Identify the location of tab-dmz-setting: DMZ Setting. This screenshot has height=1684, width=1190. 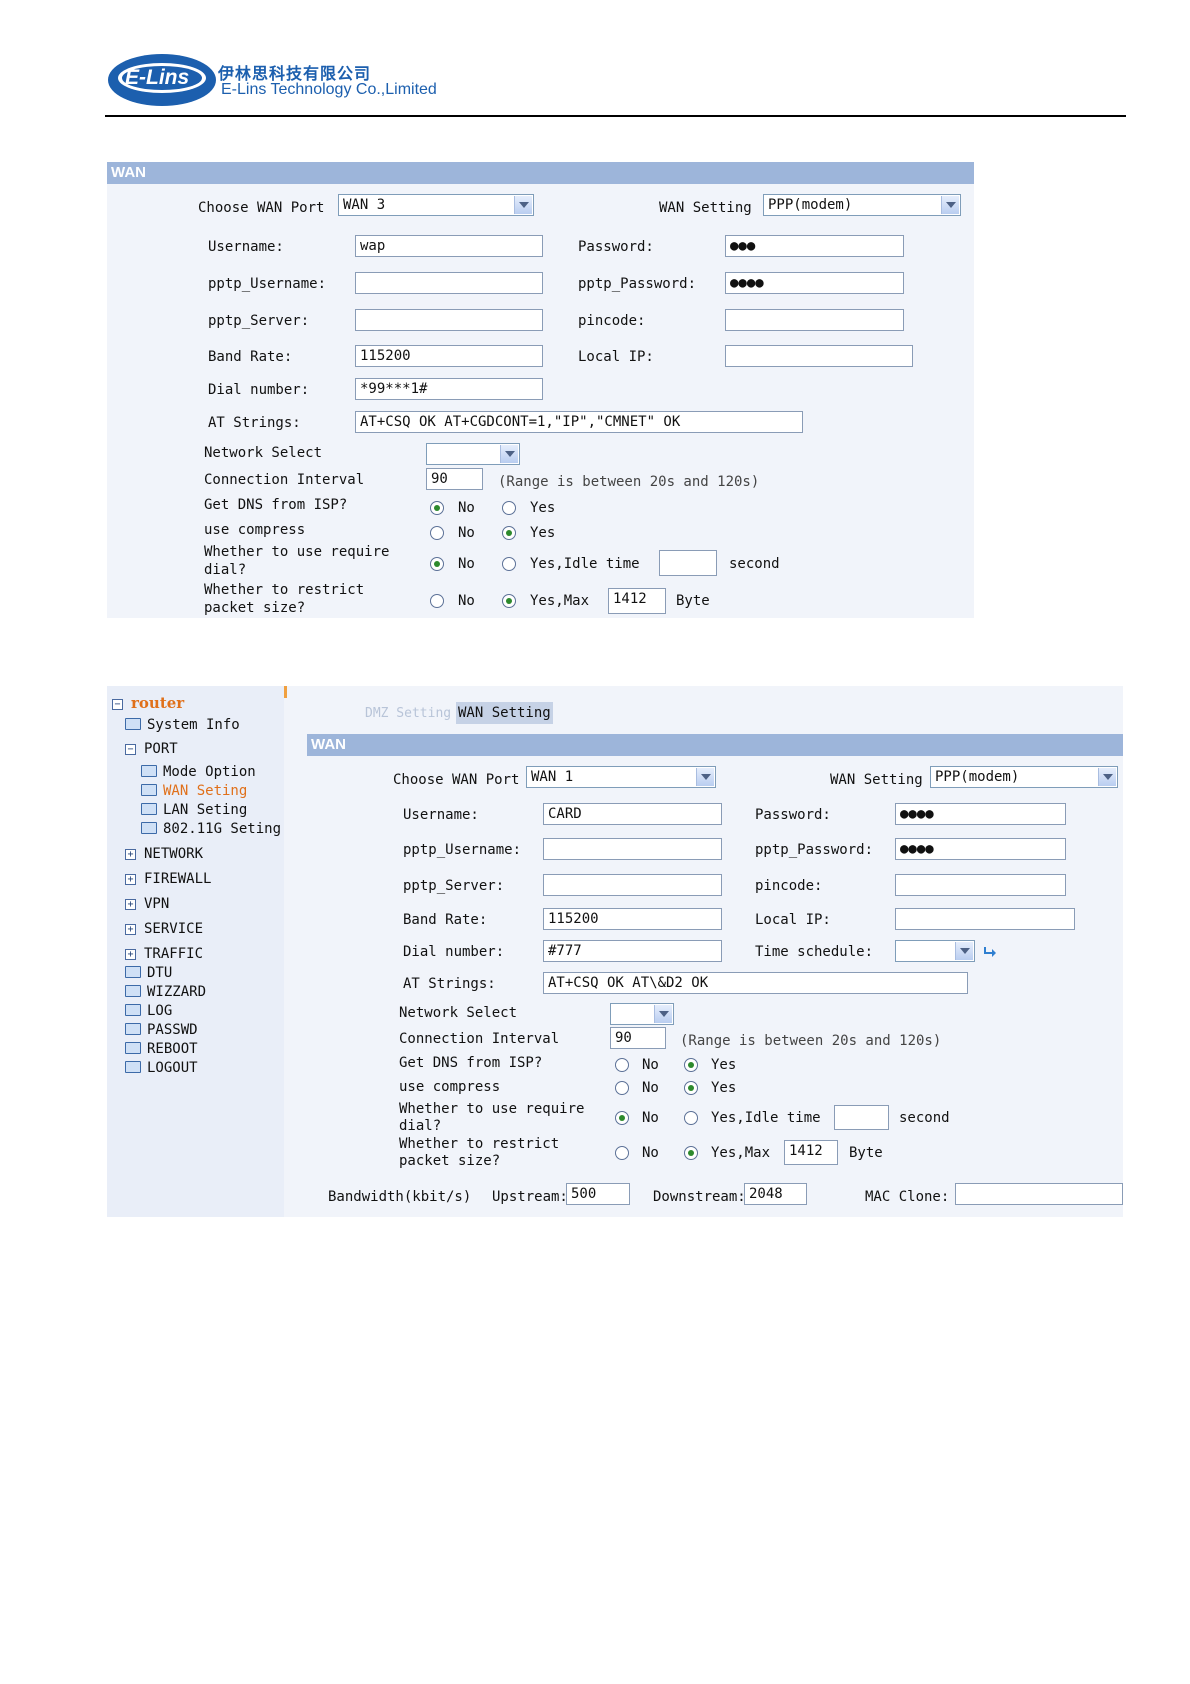
(408, 713).